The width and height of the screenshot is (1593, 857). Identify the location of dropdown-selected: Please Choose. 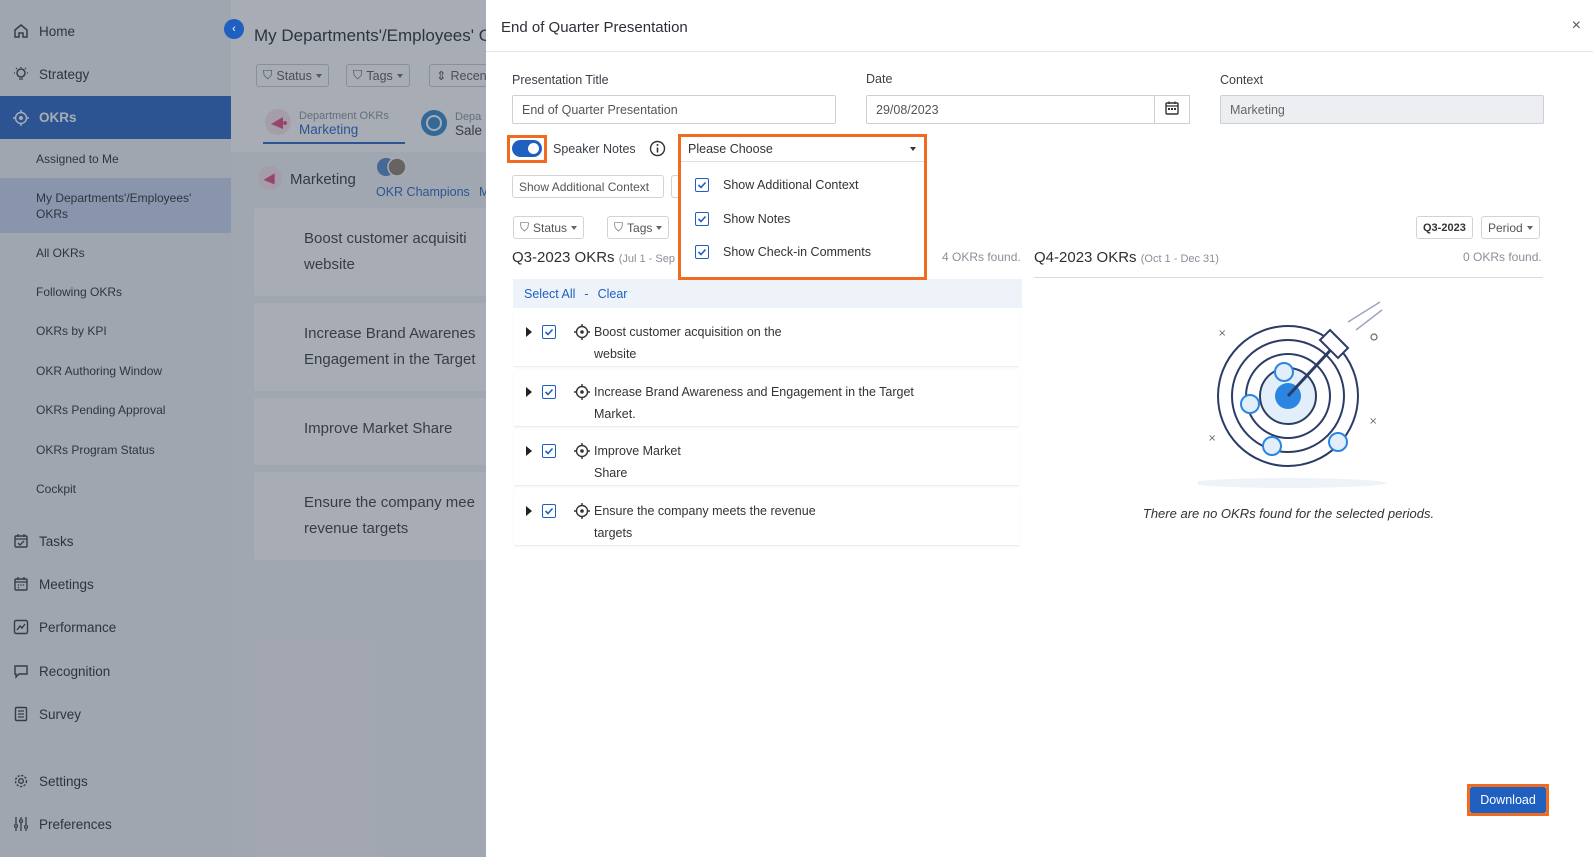
(802, 149).